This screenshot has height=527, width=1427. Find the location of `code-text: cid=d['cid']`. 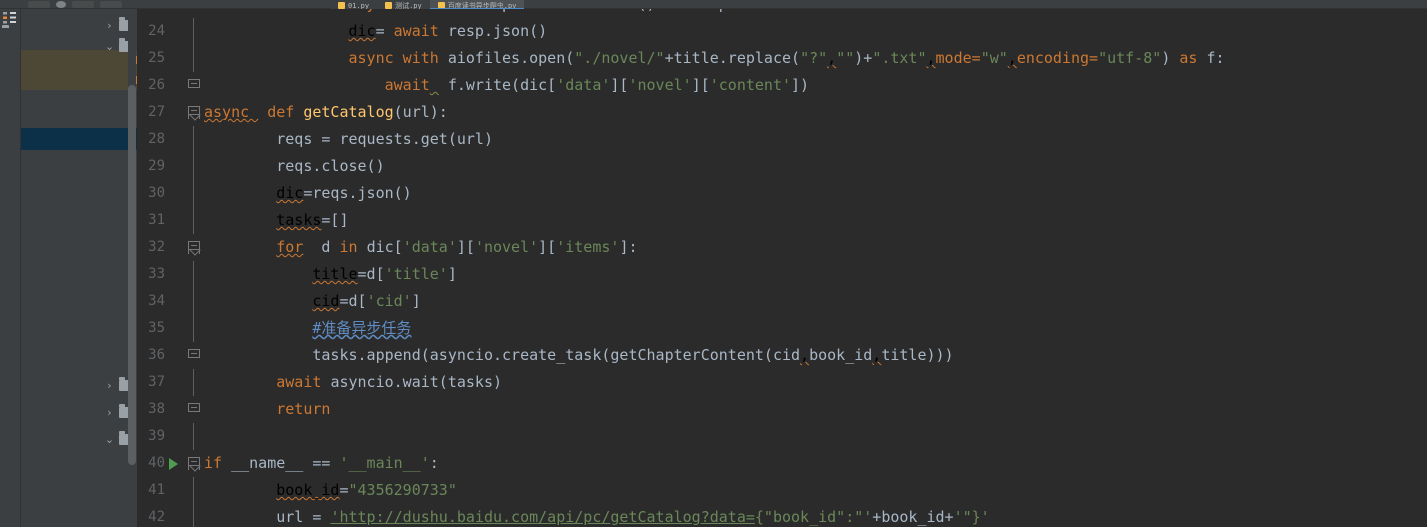

code-text: cid=d['cid'] is located at coordinates (366, 301).